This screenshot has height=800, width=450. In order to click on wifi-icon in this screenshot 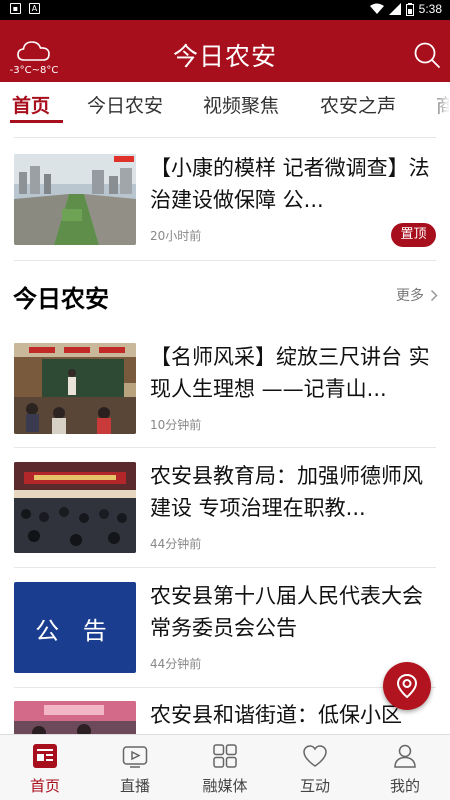, I will do `click(376, 8)`.